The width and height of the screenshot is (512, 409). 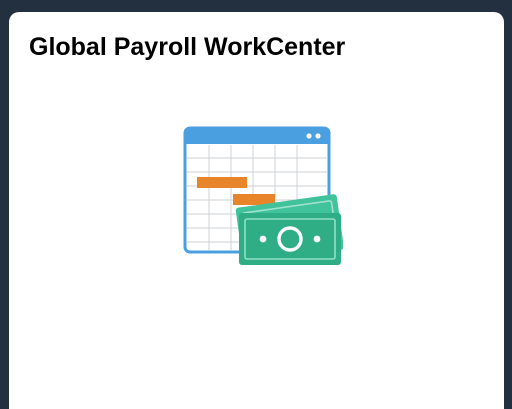 What do you see at coordinates (263, 195) in the screenshot?
I see `calendar-with-money-icon` at bounding box center [263, 195].